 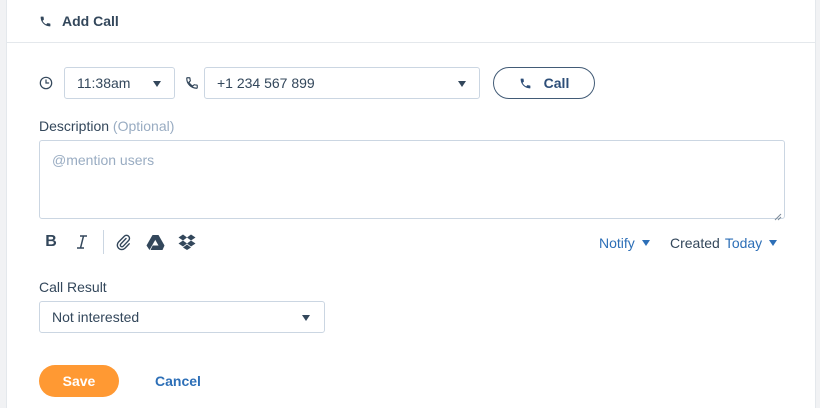 What do you see at coordinates (79, 381) in the screenshot?
I see `save-button: Save` at bounding box center [79, 381].